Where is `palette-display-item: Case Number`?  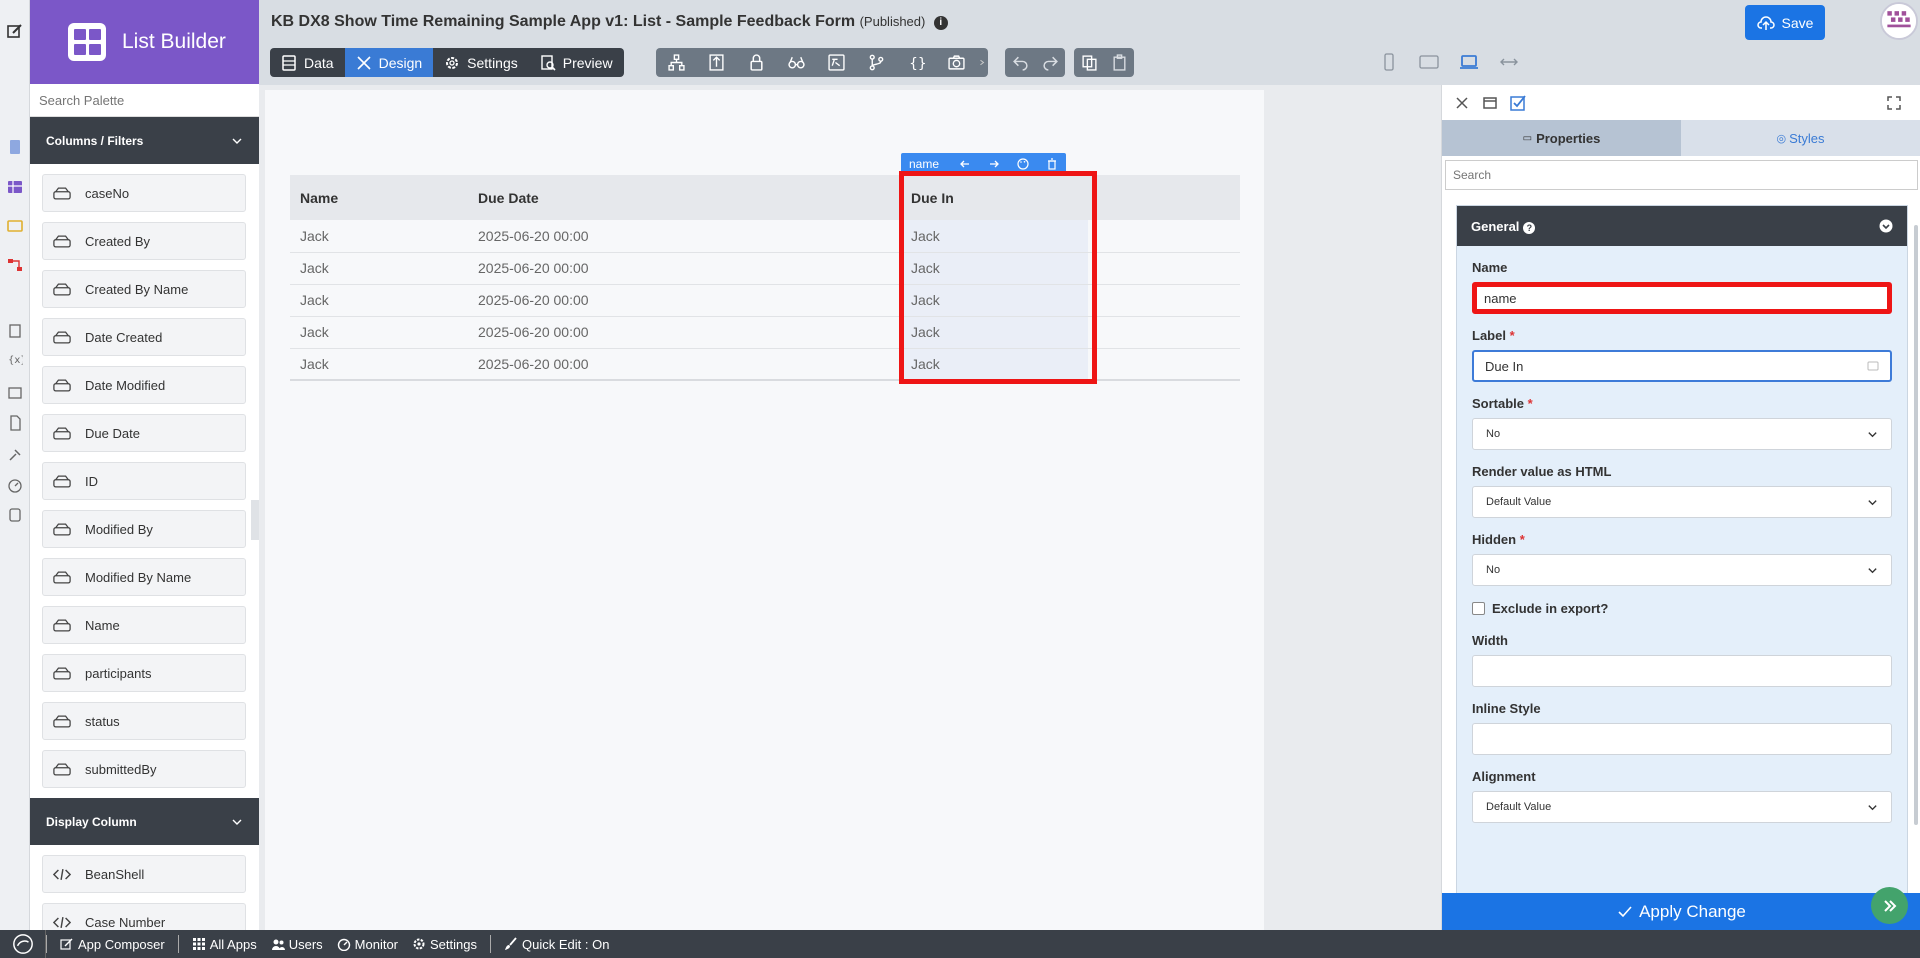 palette-display-item: Case Number is located at coordinates (144, 916).